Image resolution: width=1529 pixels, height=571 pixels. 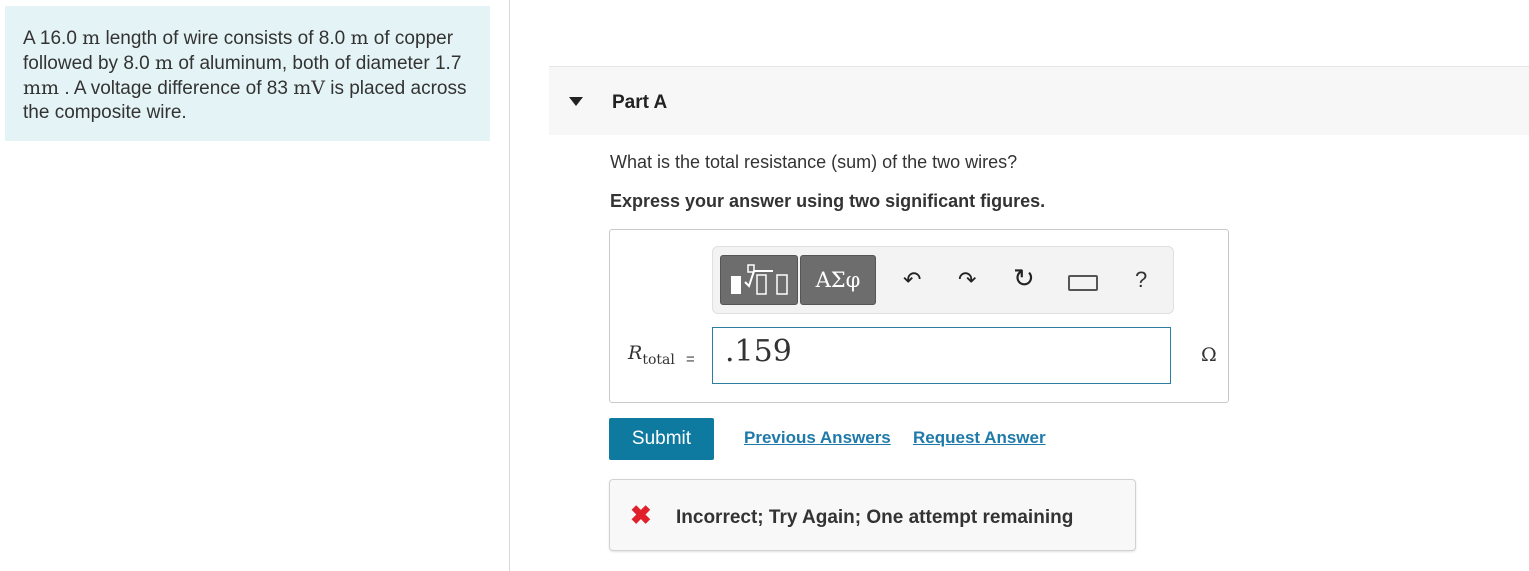 What do you see at coordinates (509, 285) in the screenshot?
I see `column-divider` at bounding box center [509, 285].